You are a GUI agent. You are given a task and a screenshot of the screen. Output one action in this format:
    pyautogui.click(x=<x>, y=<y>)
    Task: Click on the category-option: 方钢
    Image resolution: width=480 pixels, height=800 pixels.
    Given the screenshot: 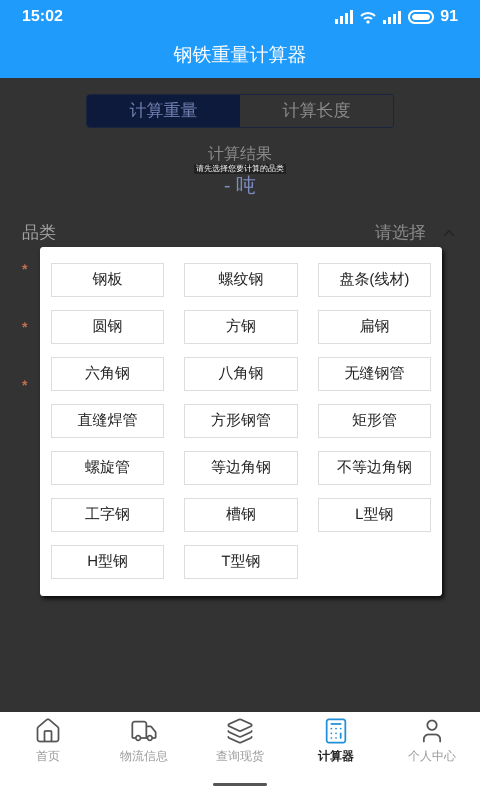 What is the action you would take?
    pyautogui.click(x=241, y=327)
    